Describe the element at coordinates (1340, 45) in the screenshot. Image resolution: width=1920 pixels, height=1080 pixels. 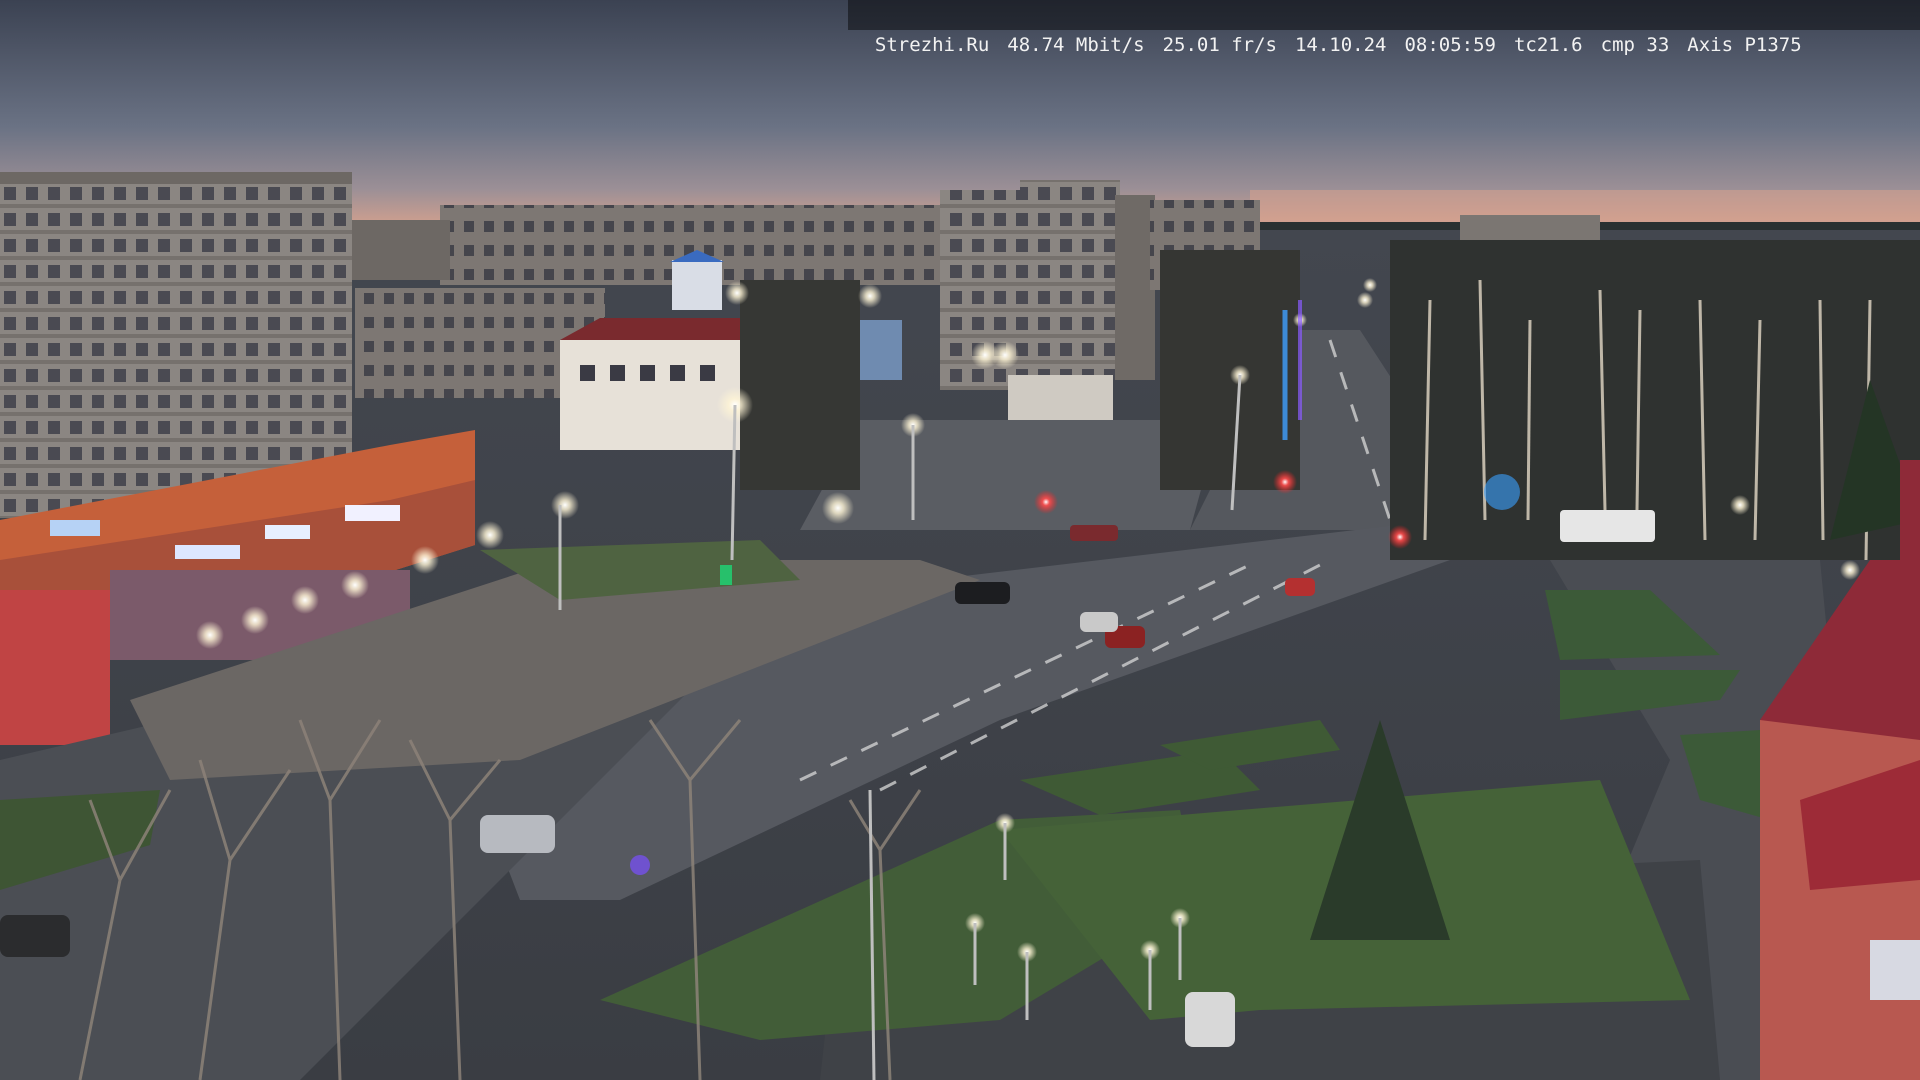
I see `date-readout: 14.10.24` at that location.